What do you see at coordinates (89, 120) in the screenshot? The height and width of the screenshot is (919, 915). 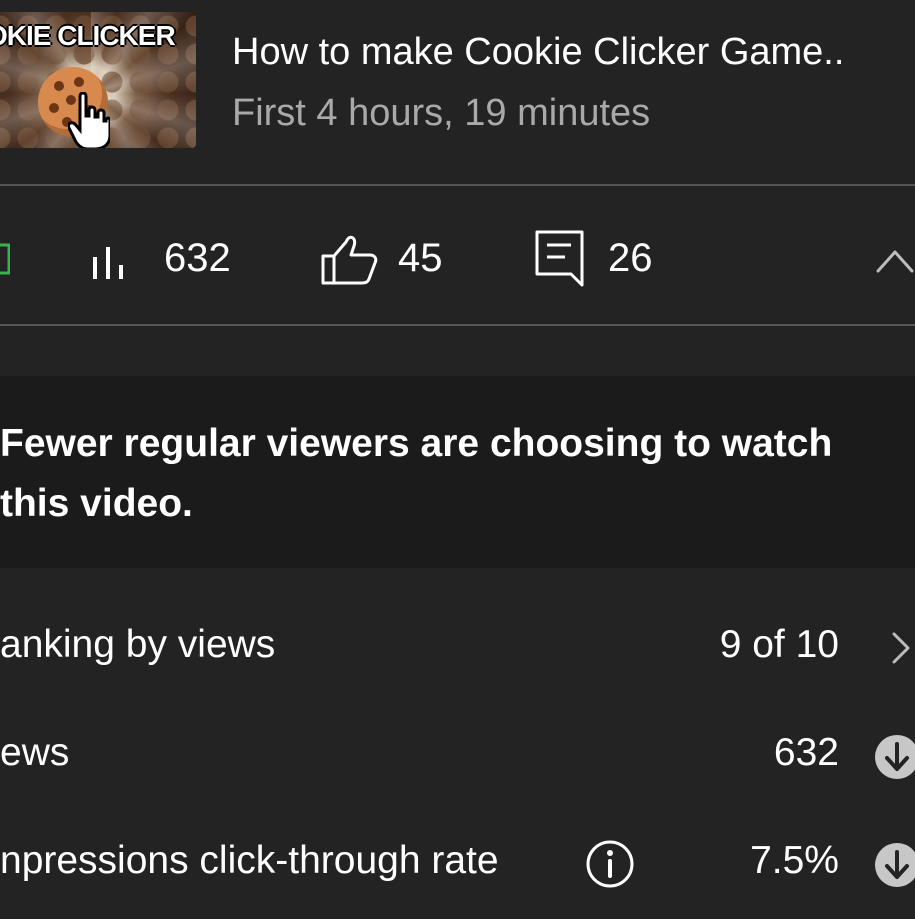 I see `hand-cursor-icon` at bounding box center [89, 120].